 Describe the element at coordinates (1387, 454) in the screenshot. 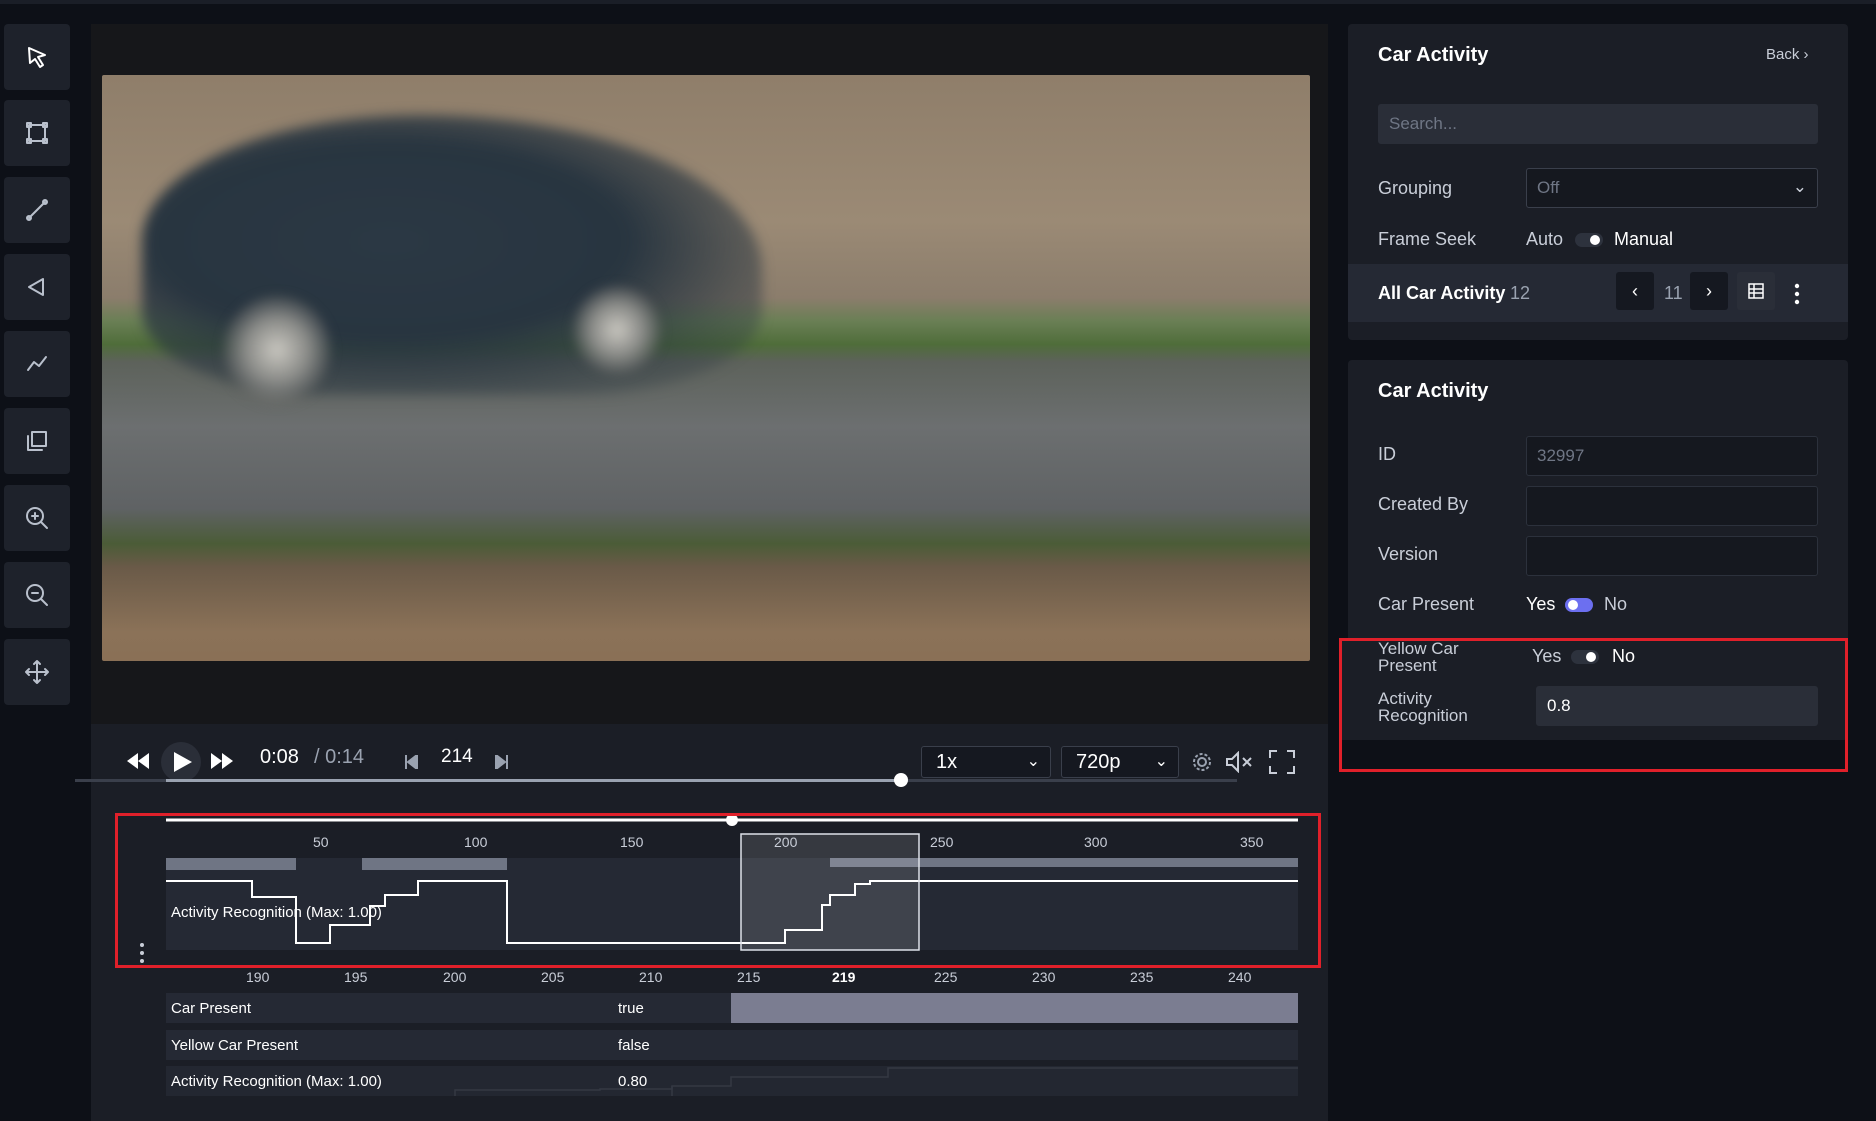

I see `id-label: ID` at that location.